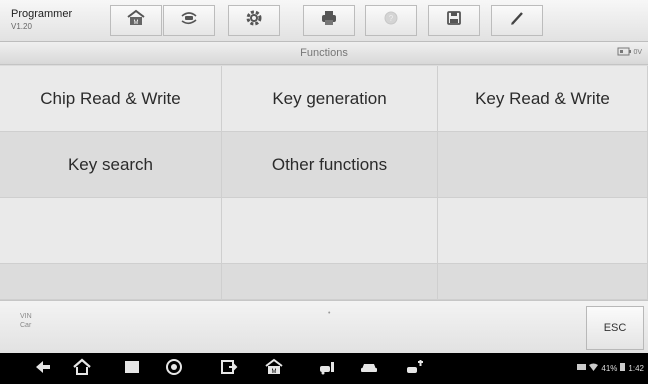  I want to click on function-key-read-write: Key Read & Write, so click(543, 99).